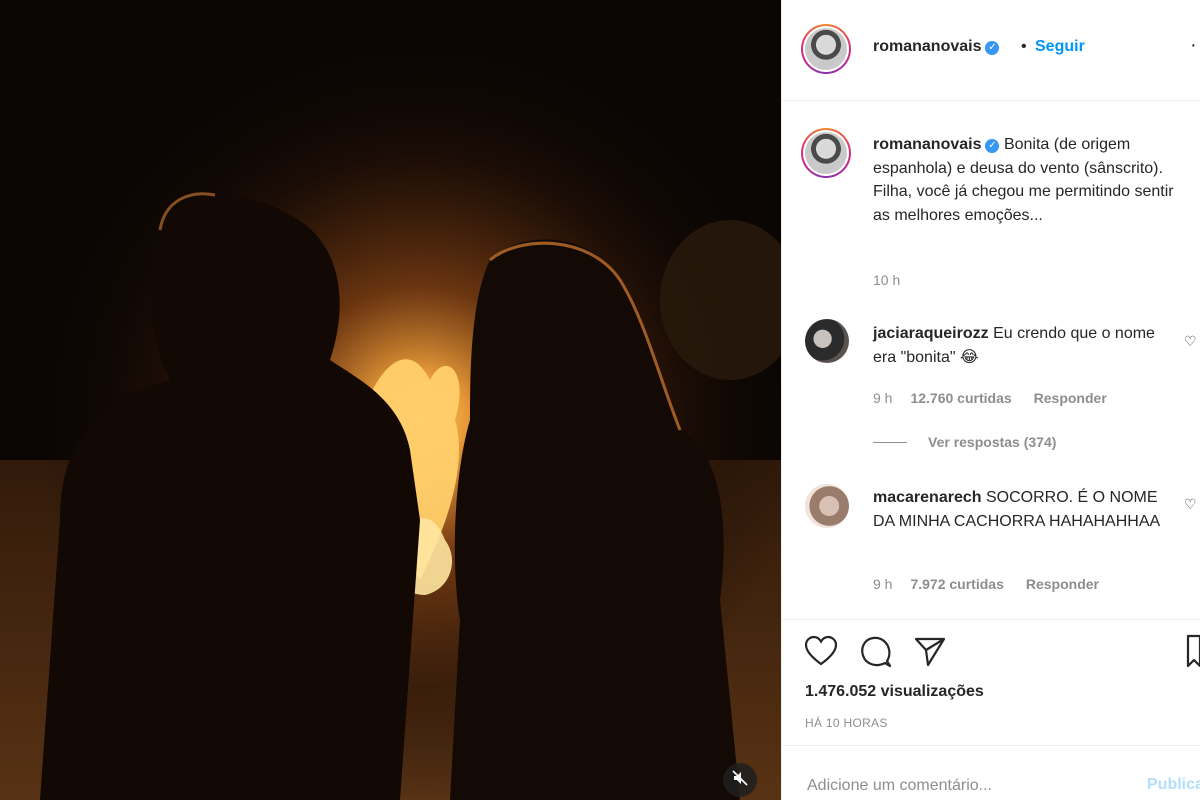 The height and width of the screenshot is (800, 1200). Describe the element at coordinates (826, 153) in the screenshot. I see `caption-author-avatar` at that location.